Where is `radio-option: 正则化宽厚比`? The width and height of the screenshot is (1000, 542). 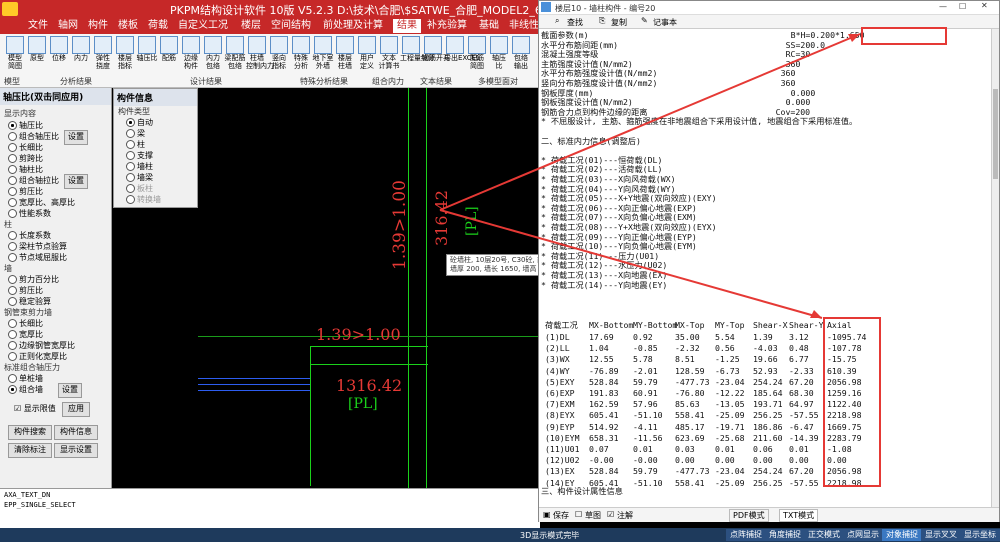
radio-option: 正则化宽厚比 is located at coordinates (37, 356).